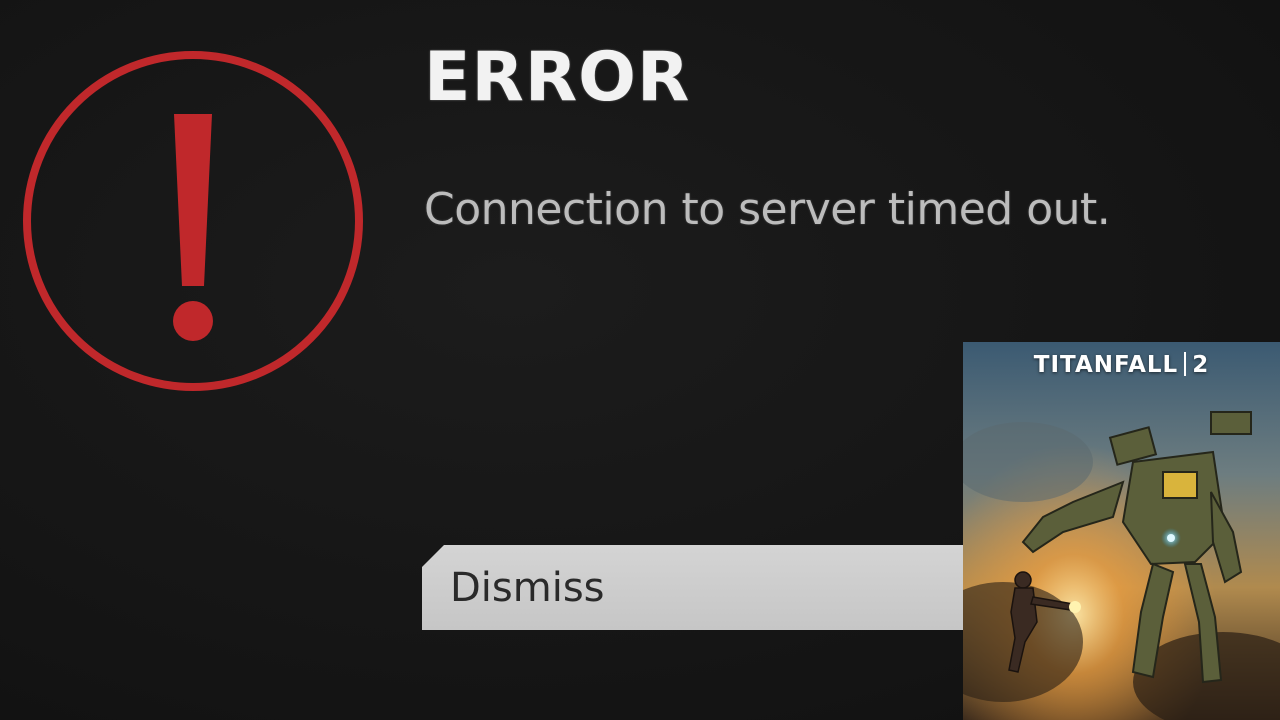 This screenshot has width=1280, height=720. What do you see at coordinates (712, 587) in the screenshot?
I see `dismiss-button: Dismiss` at bounding box center [712, 587].